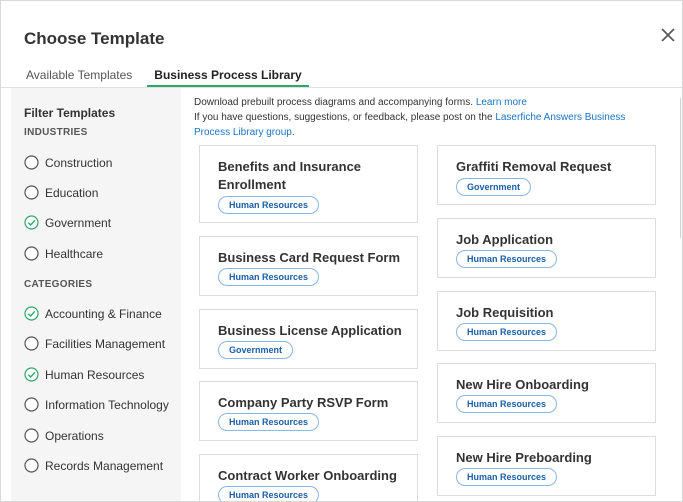 The height and width of the screenshot is (502, 683). I want to click on filter-category-records-management: Records Management, so click(93, 465).